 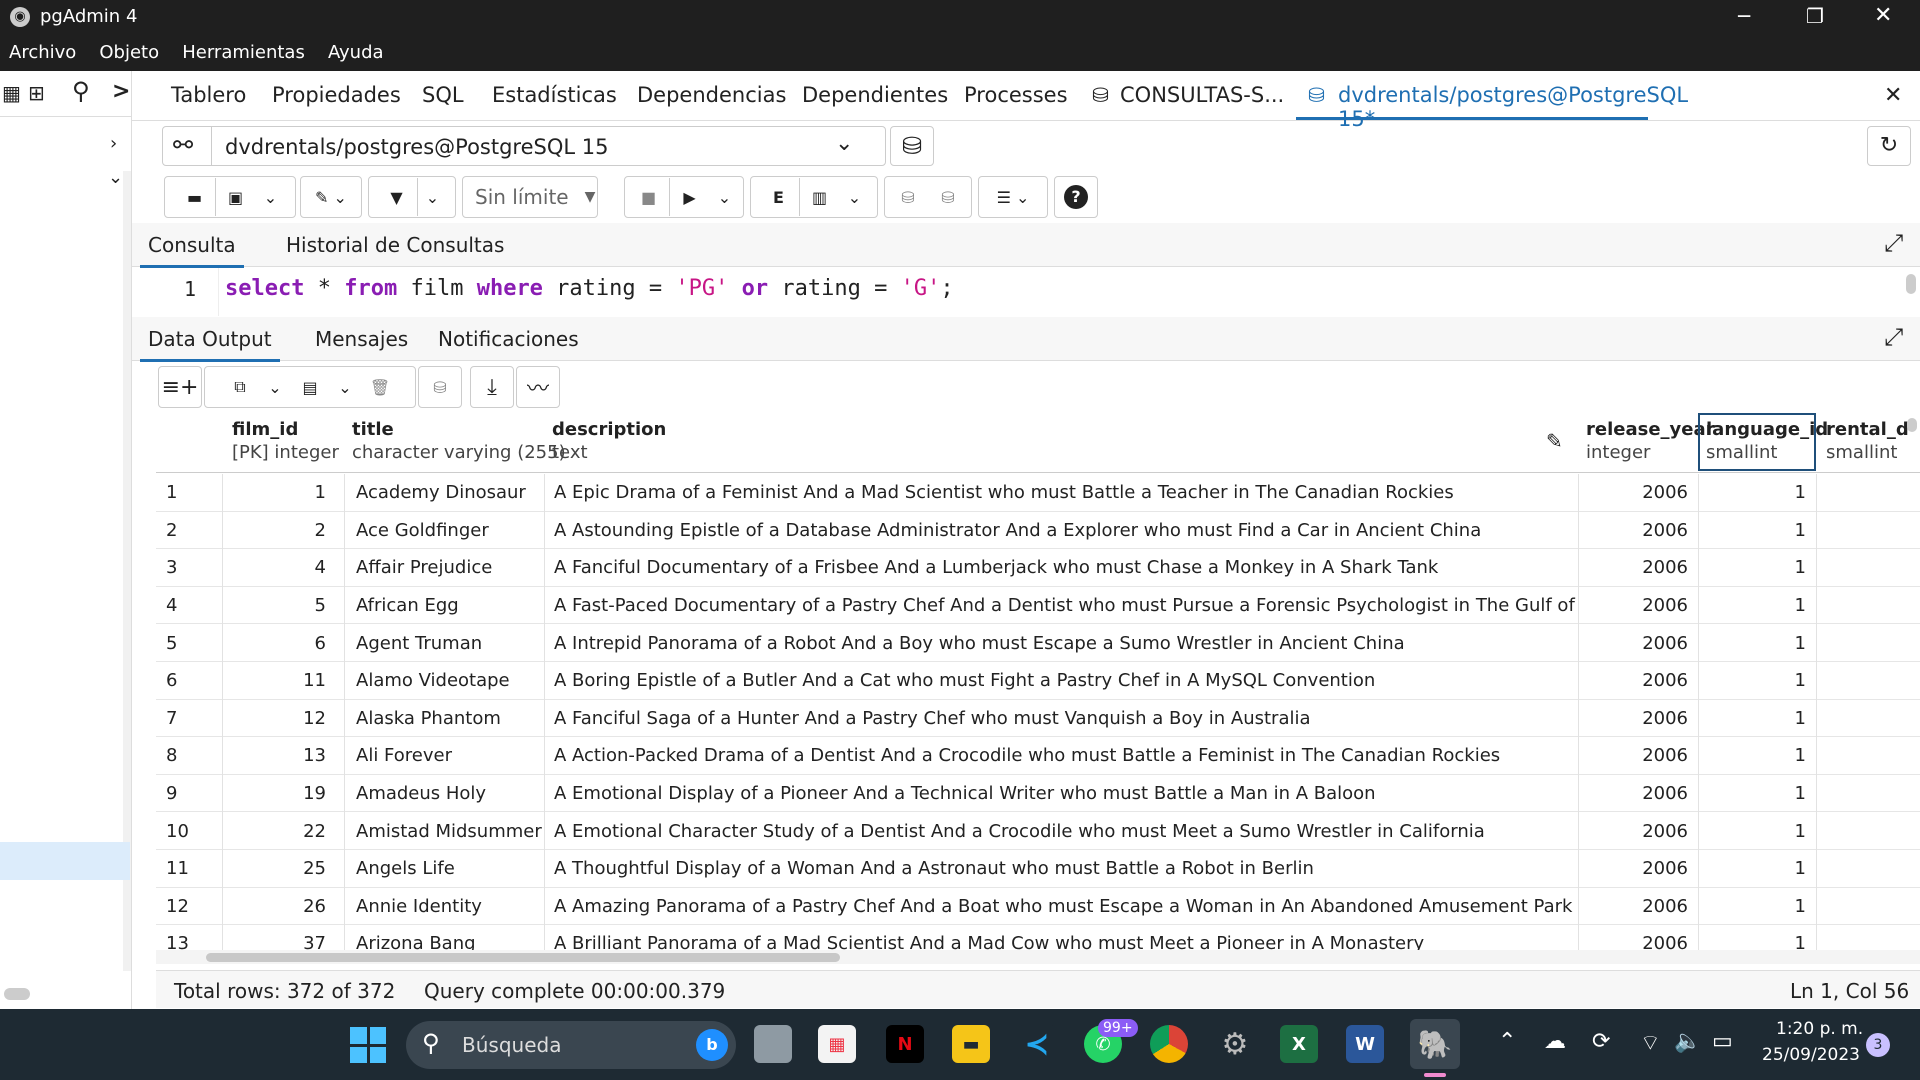 What do you see at coordinates (443, 95) in the screenshot?
I see `tab-sql: SQL` at bounding box center [443, 95].